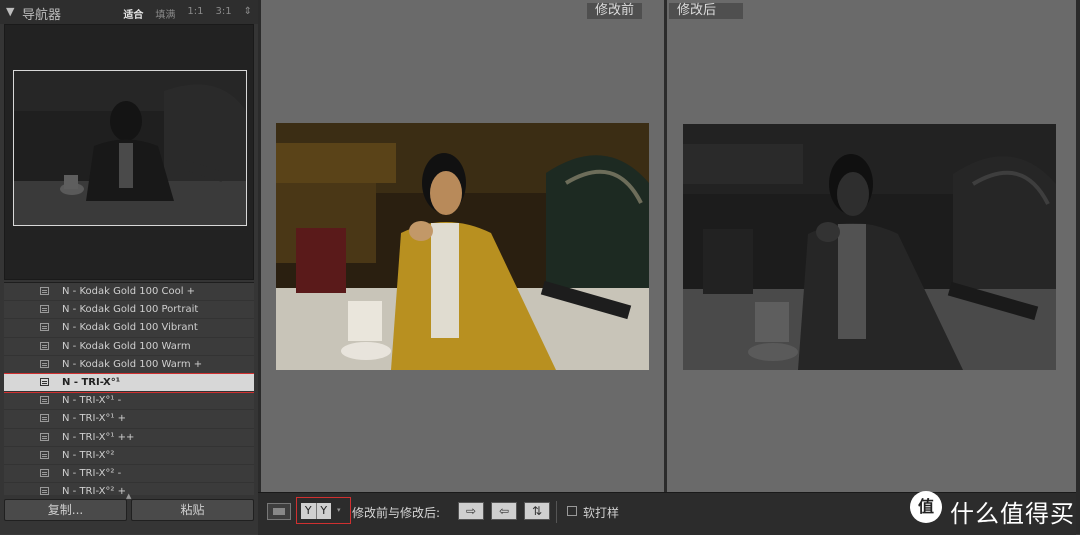 The height and width of the screenshot is (535, 1080). I want to click on navigator-zoom-options: 适合 填满 1:1 3:1 ⇕, so click(187, 13).